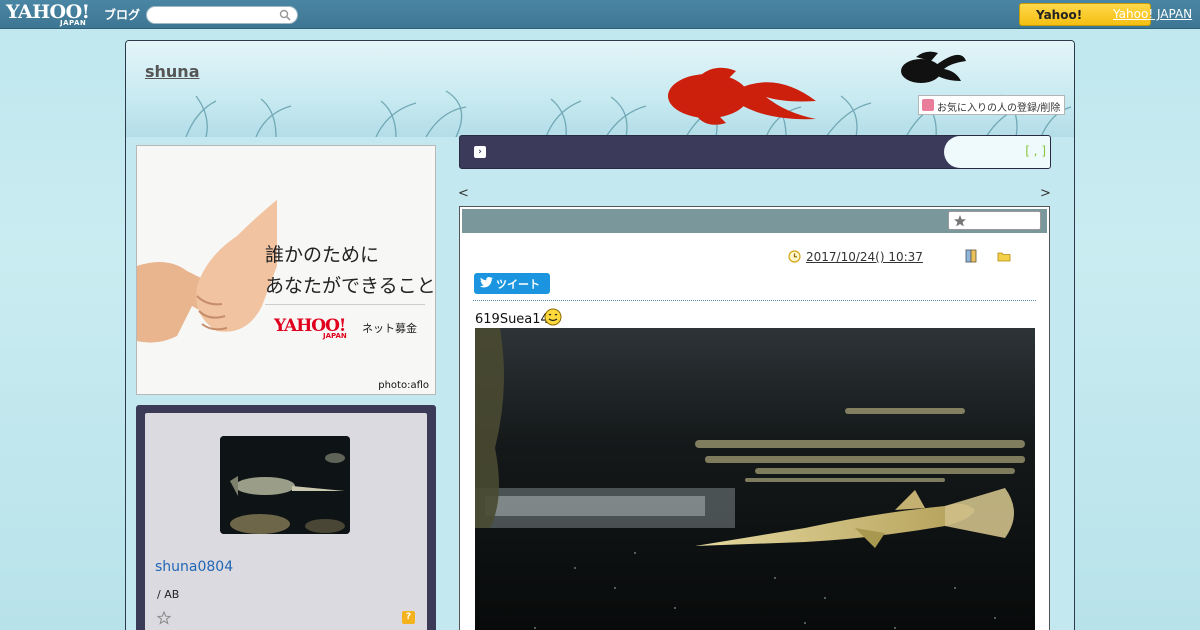  I want to click on ad-divider, so click(345, 304).